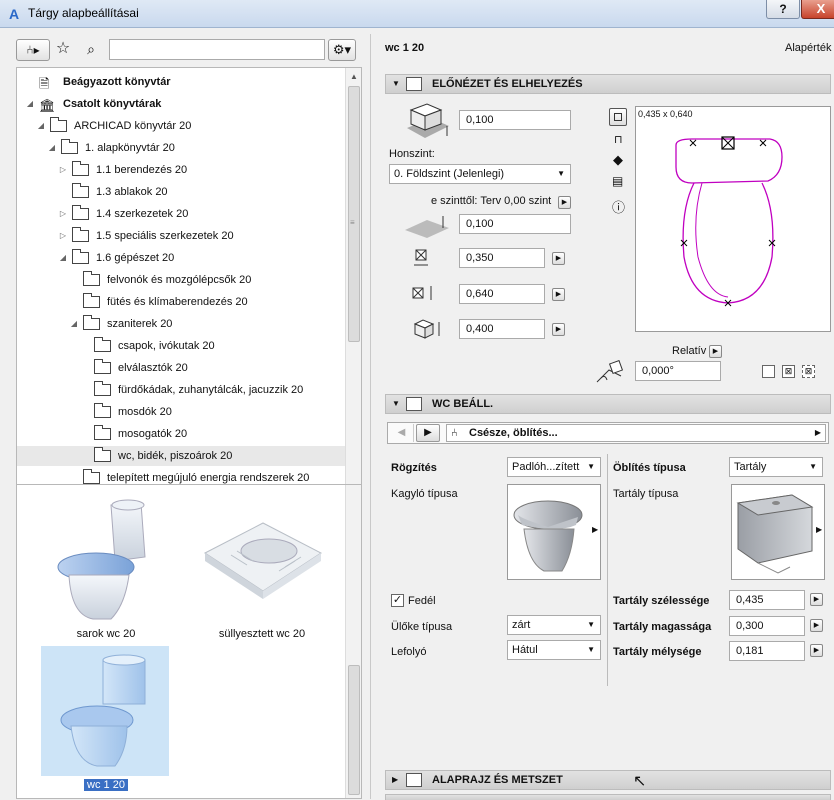 This screenshot has width=834, height=800. What do you see at coordinates (816, 650) in the screenshot?
I see `tank-depth-arrow-icon: ▶` at bounding box center [816, 650].